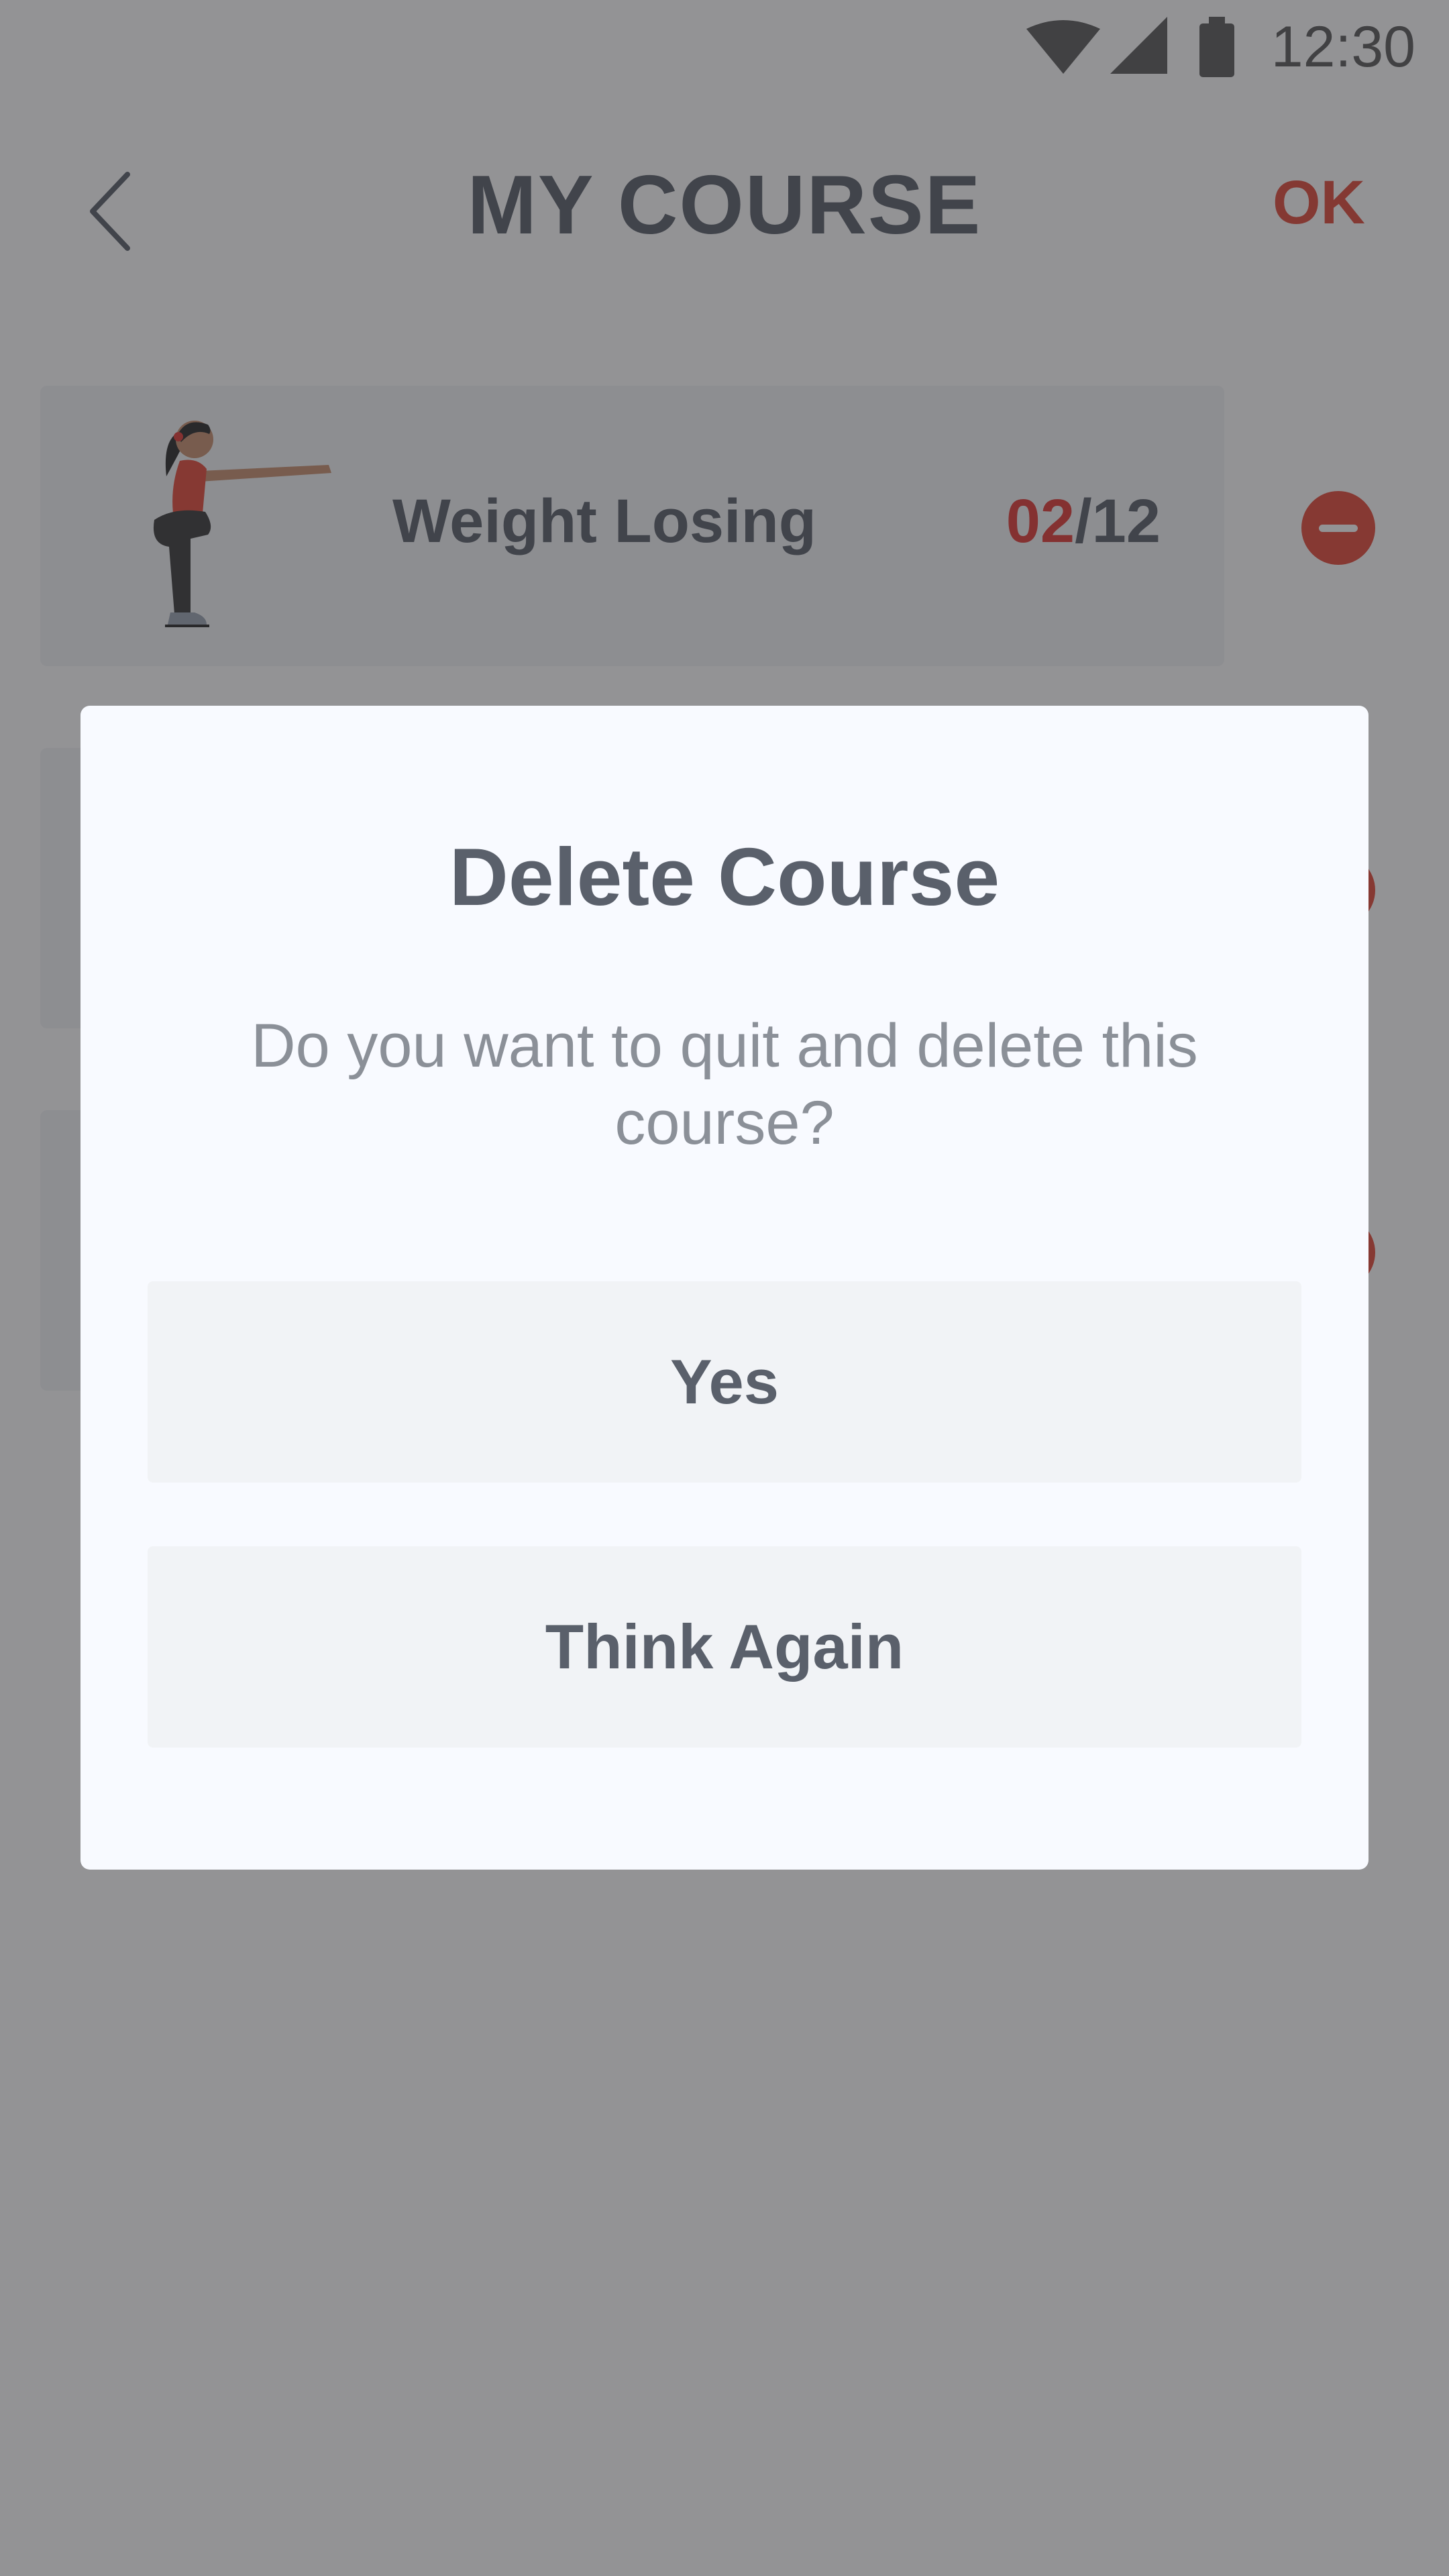  Describe the element at coordinates (724, 1382) in the screenshot. I see `yes-button: Yes` at that location.